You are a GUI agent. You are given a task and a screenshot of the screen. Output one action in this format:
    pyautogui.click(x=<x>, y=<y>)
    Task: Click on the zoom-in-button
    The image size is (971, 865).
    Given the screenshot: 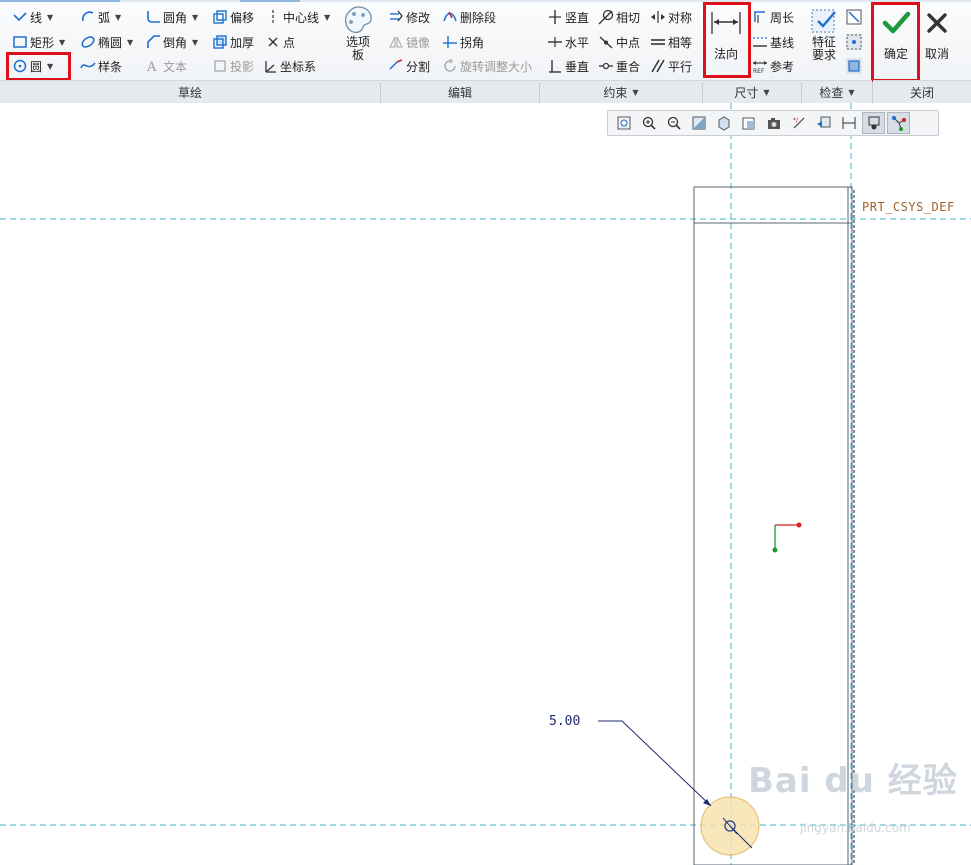 What is the action you would take?
    pyautogui.click(x=648, y=123)
    